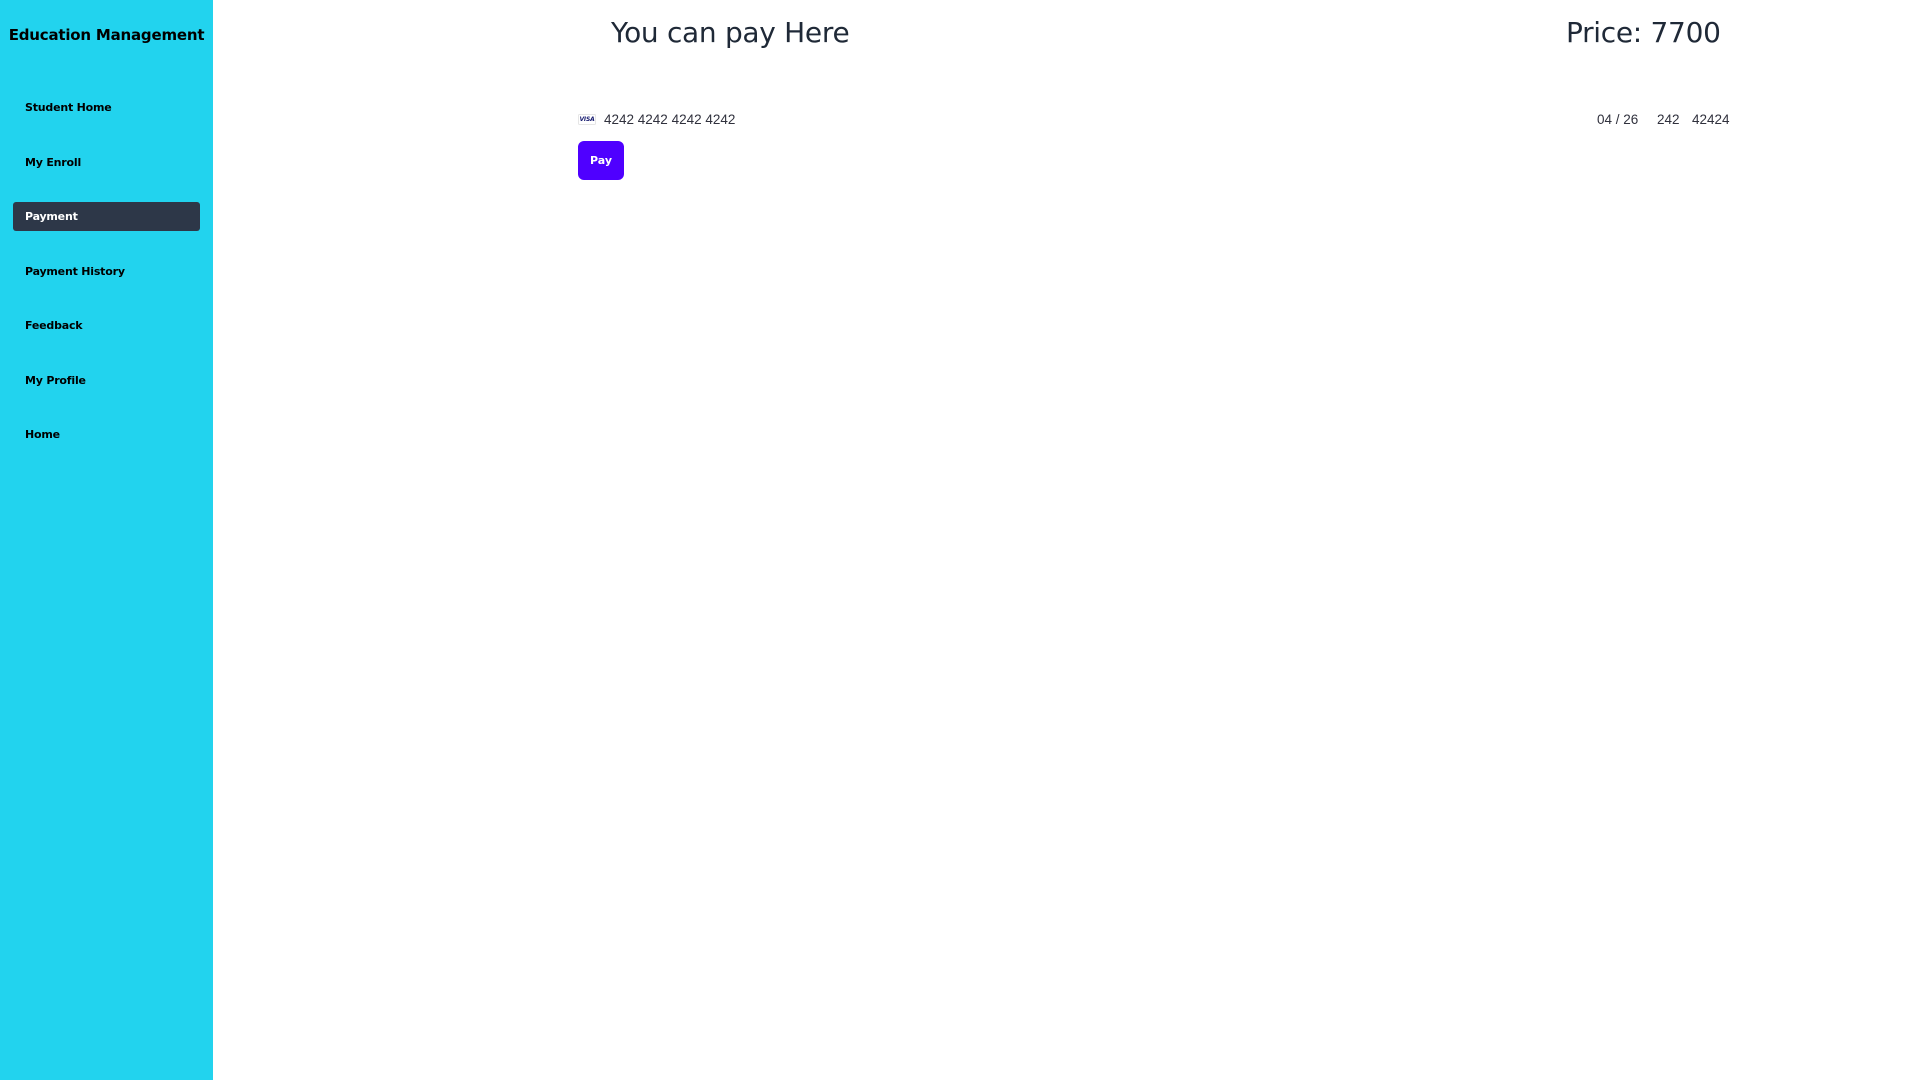  What do you see at coordinates (106, 271) in the screenshot?
I see `sidebar-item-payment-history: Payment History` at bounding box center [106, 271].